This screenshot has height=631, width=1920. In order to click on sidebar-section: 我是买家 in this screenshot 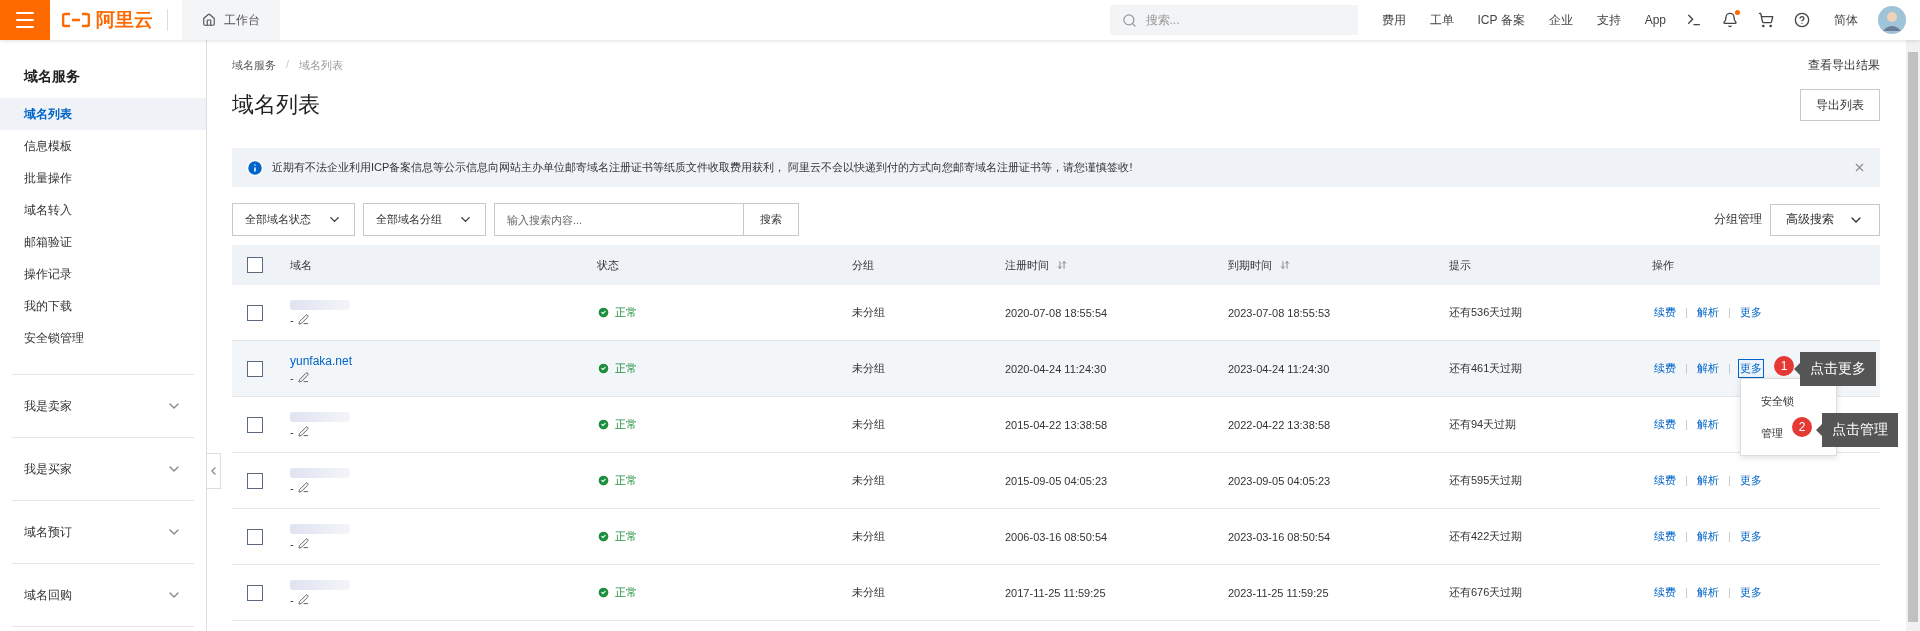, I will do `click(103, 469)`.